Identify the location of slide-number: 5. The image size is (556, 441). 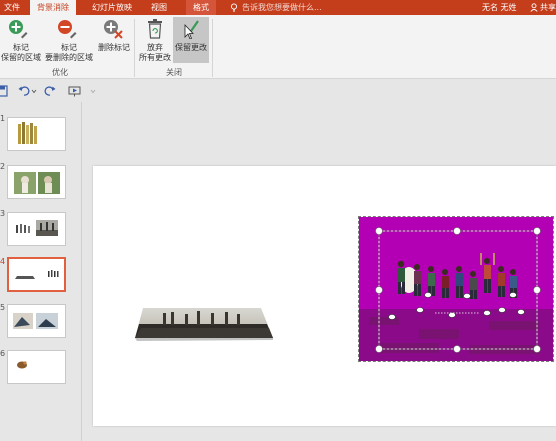
(3, 307).